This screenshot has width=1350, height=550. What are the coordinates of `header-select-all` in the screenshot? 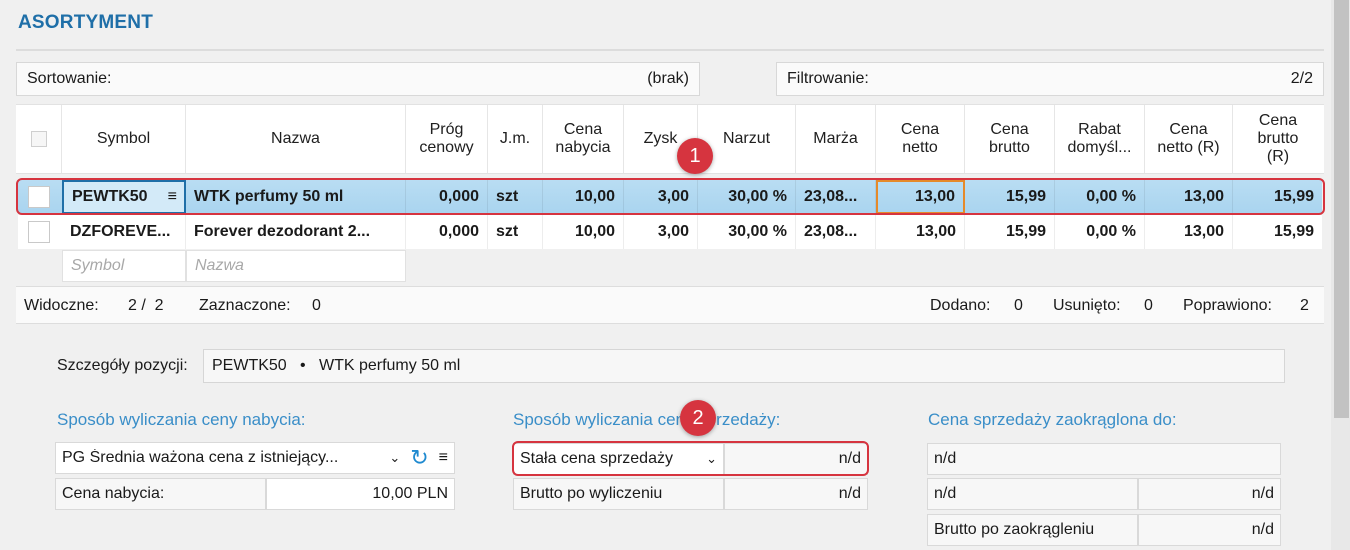 It's located at (39, 139).